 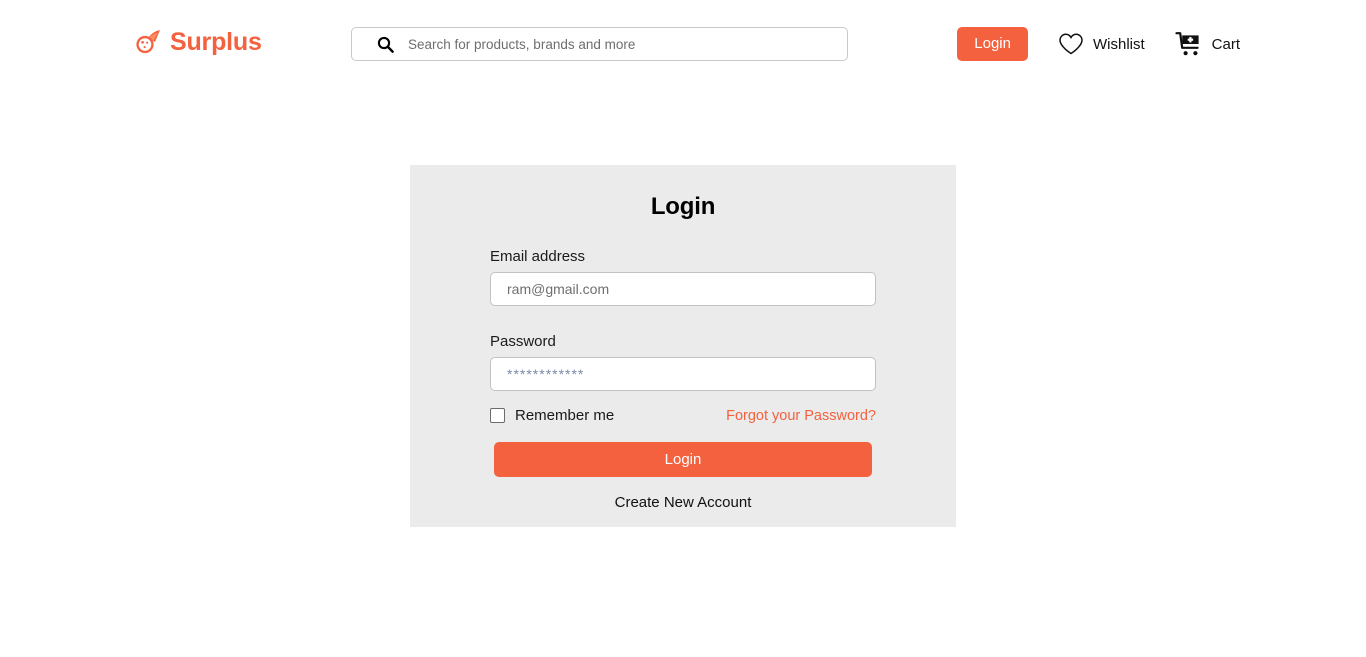 I want to click on remember-me-label: Remember me, so click(x=565, y=415).